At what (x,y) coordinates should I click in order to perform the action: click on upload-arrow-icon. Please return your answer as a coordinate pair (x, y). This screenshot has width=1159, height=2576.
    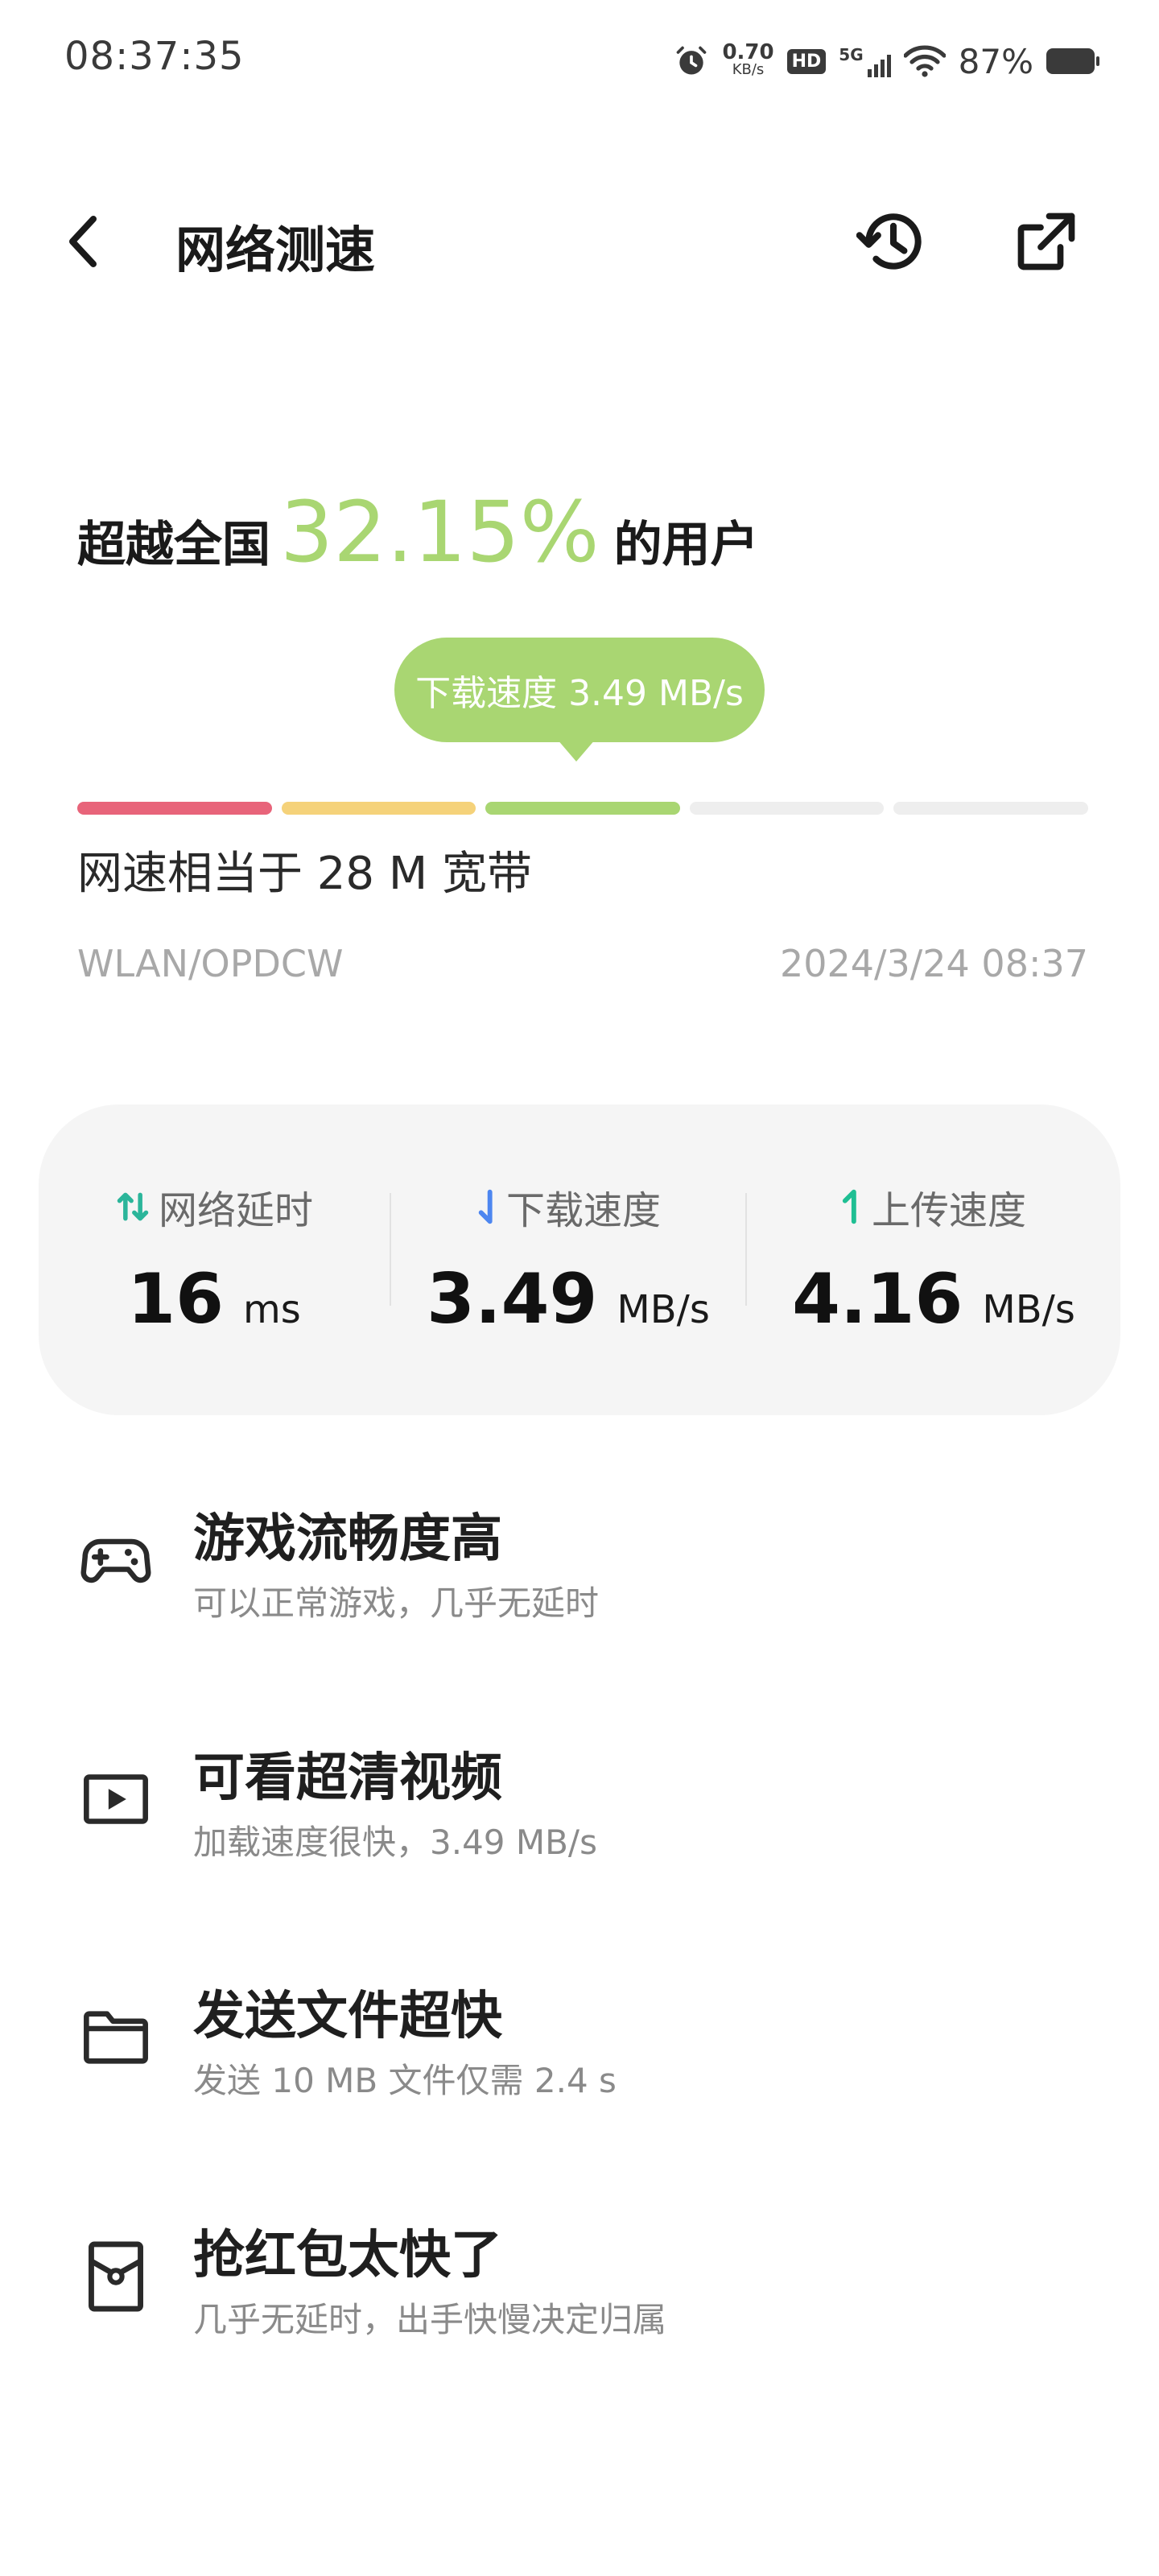
    Looking at the image, I should click on (849, 1206).